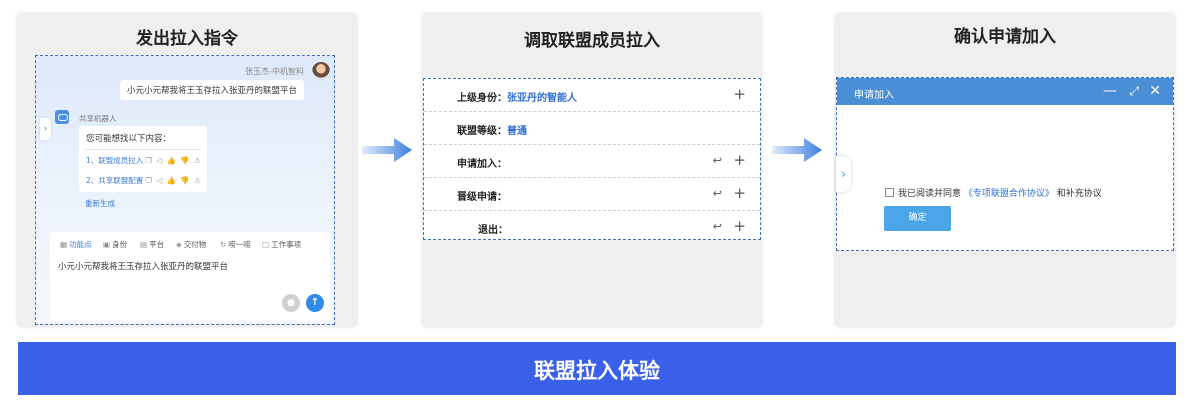 The width and height of the screenshot is (1200, 406). I want to click on toolbar-deliverable-button: ◈ 交付物, so click(191, 244).